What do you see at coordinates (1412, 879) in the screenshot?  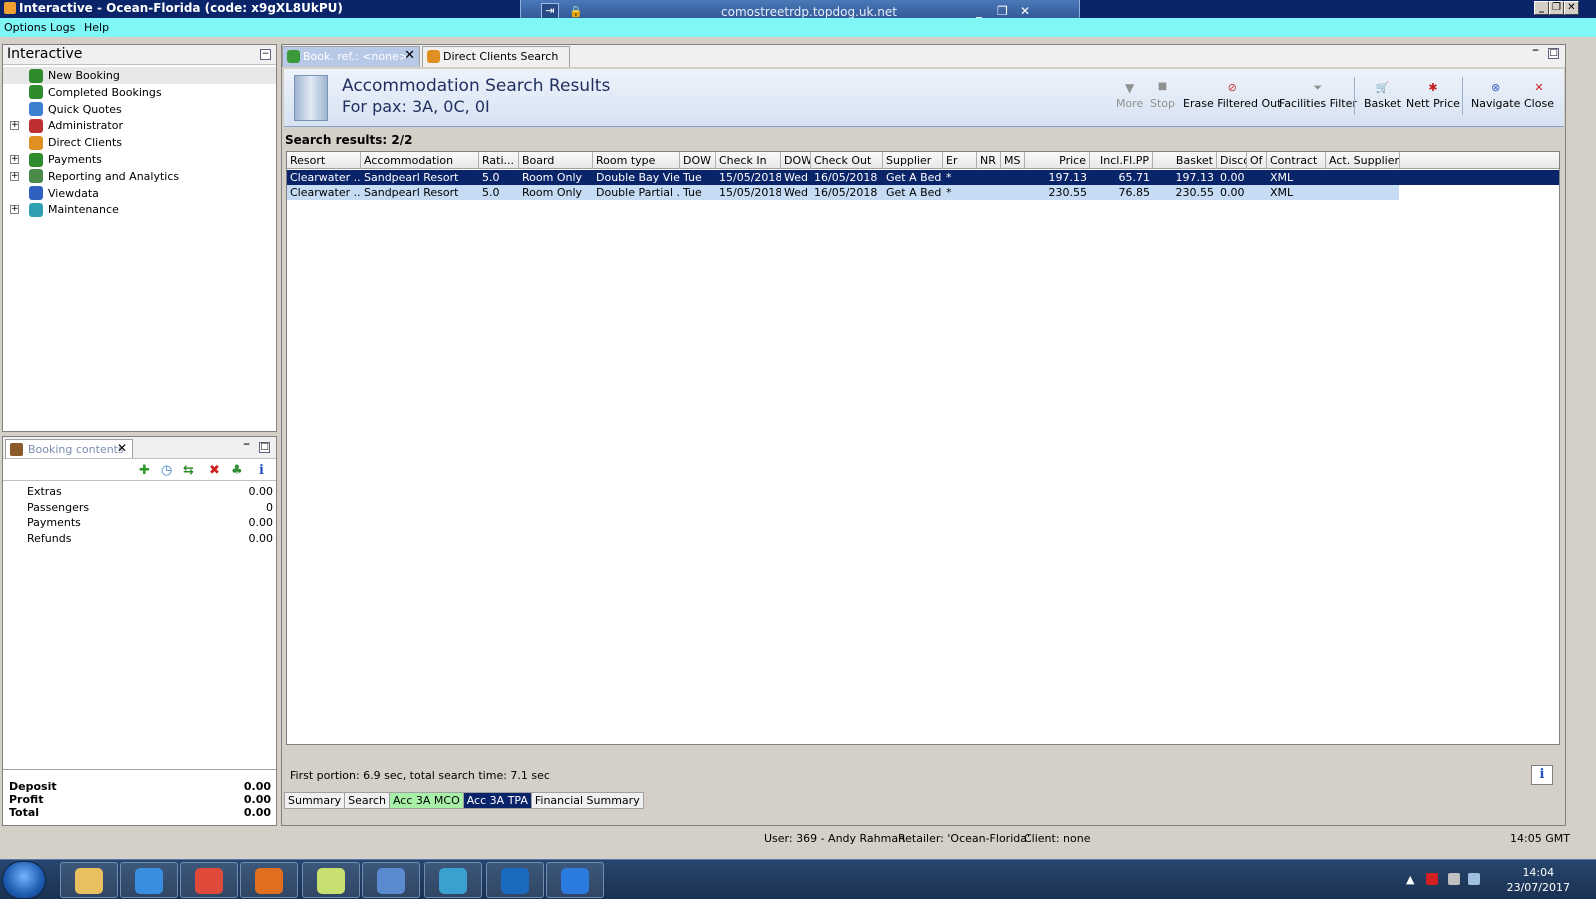 I see `show-hidden-icons-icon: ▲` at bounding box center [1412, 879].